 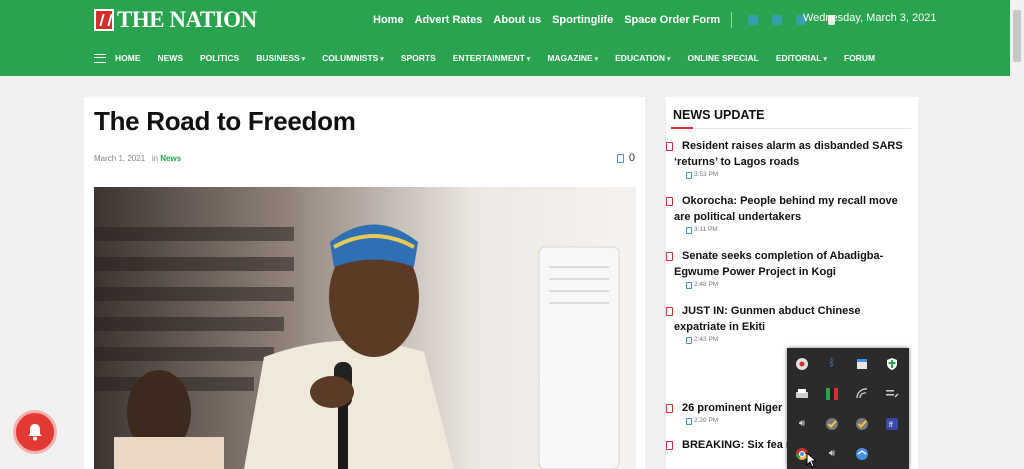 I want to click on top-link-advert-rates: Advert Rates, so click(x=449, y=20).